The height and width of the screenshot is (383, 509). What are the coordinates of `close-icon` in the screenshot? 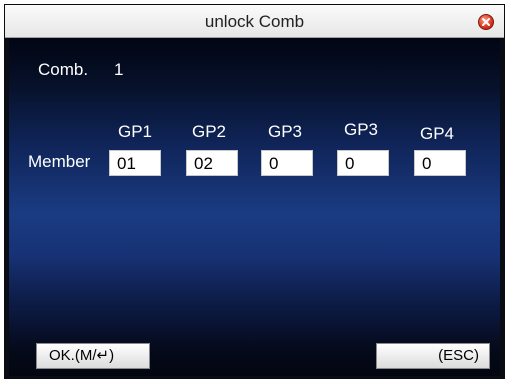 It's located at (486, 22).